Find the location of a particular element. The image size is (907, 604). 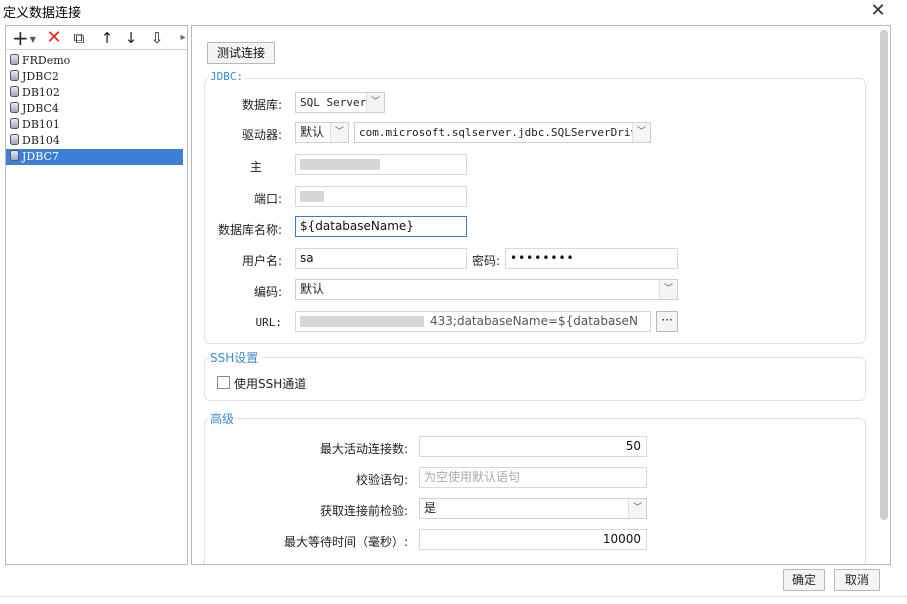

connection-item-label: FRDemo is located at coordinates (46, 60).